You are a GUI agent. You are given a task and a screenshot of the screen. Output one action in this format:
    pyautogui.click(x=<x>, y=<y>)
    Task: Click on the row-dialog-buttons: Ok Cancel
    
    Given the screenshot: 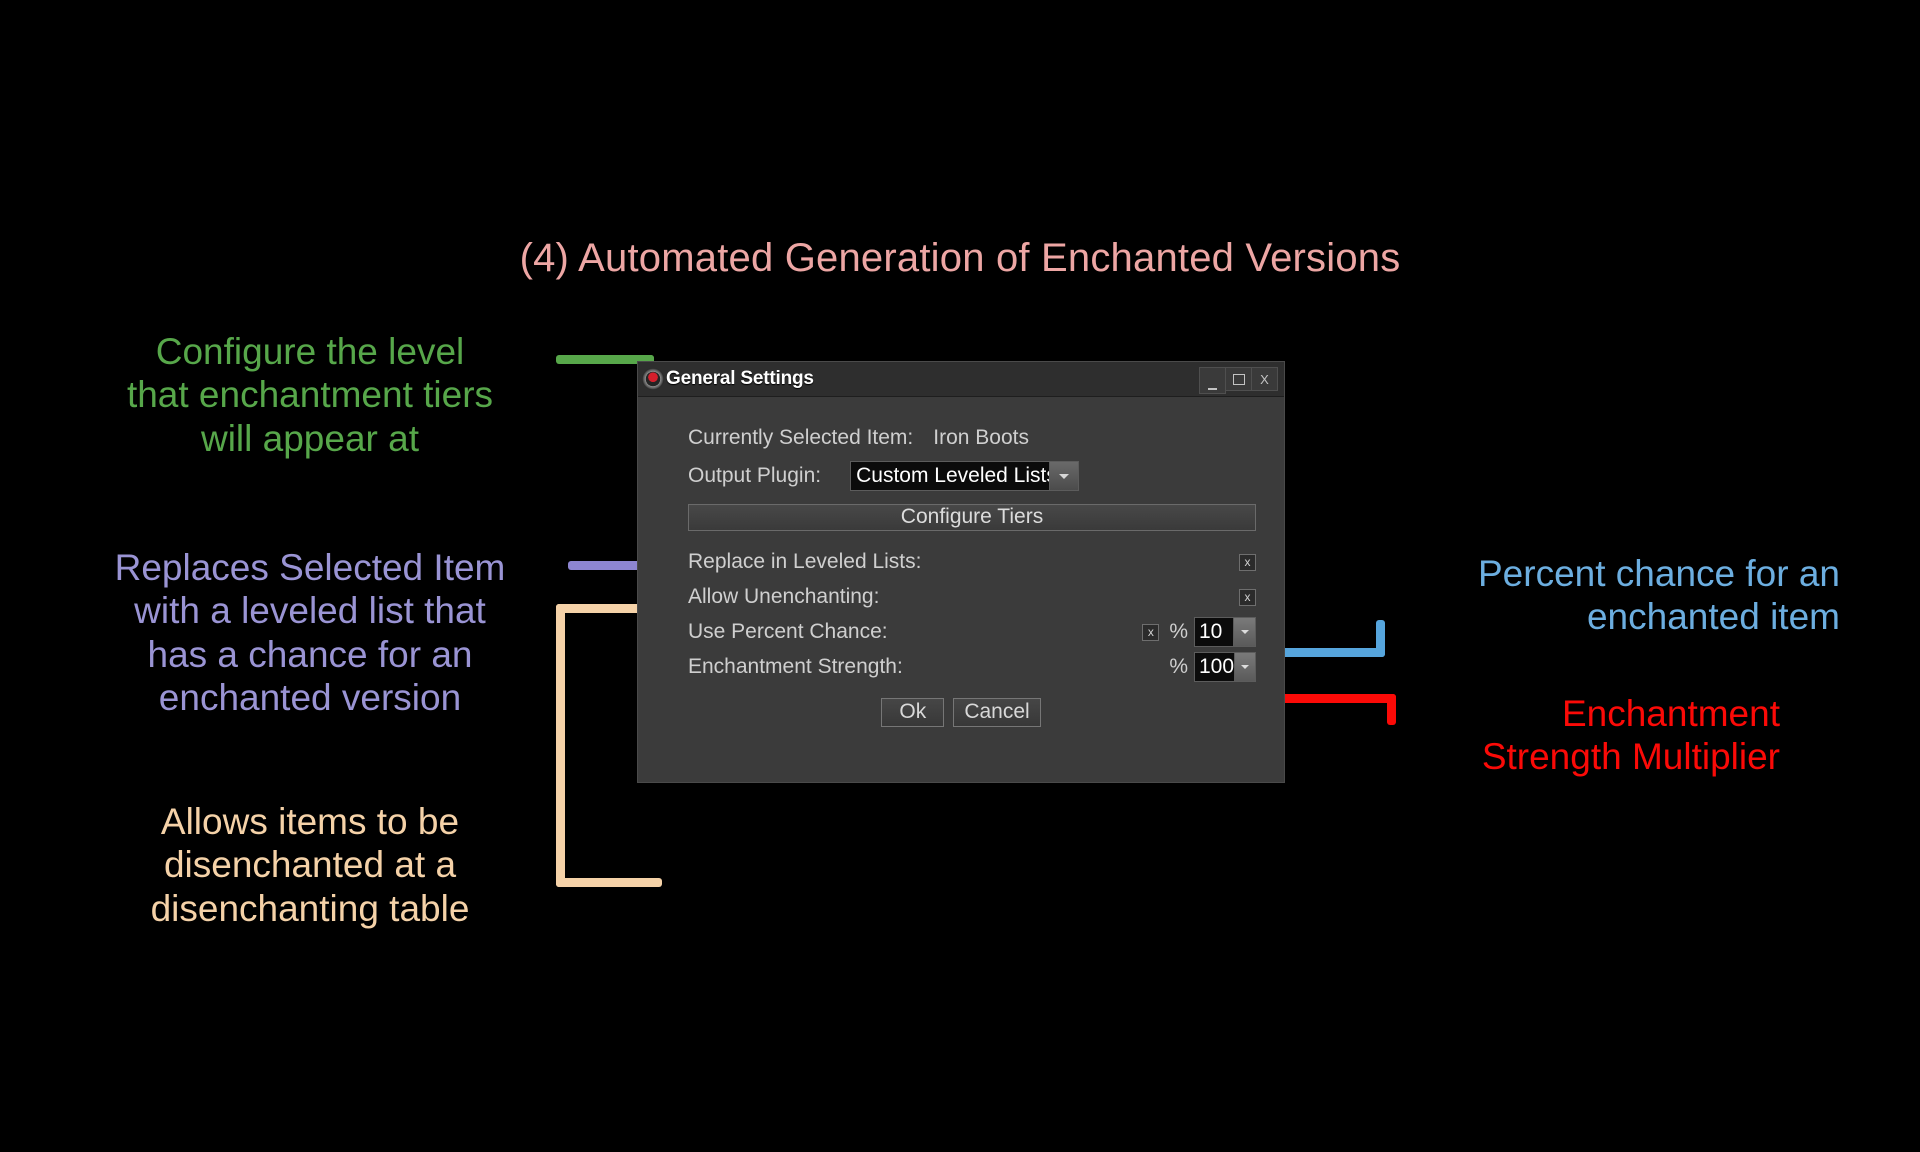 What is the action you would take?
    pyautogui.click(x=961, y=712)
    